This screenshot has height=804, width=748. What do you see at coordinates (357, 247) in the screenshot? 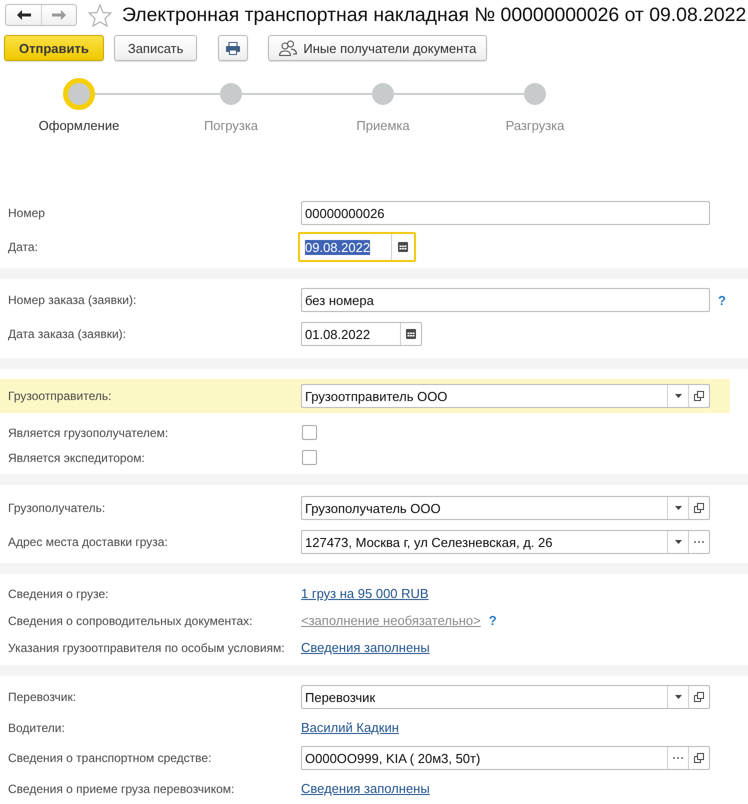
I see `date-field: 09.08.2022` at bounding box center [357, 247].